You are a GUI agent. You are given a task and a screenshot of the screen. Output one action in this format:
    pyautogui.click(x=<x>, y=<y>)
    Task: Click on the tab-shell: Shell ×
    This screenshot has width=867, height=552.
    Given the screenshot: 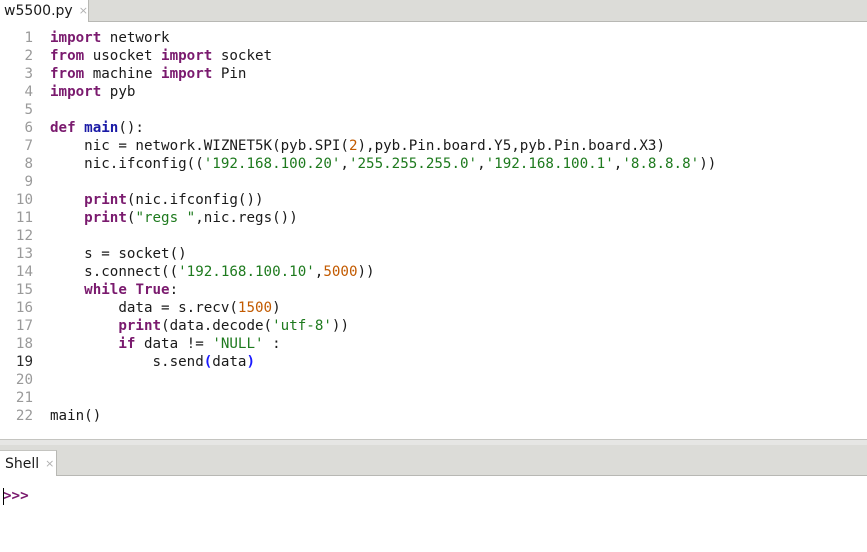 What is the action you would take?
    pyautogui.click(x=28, y=463)
    